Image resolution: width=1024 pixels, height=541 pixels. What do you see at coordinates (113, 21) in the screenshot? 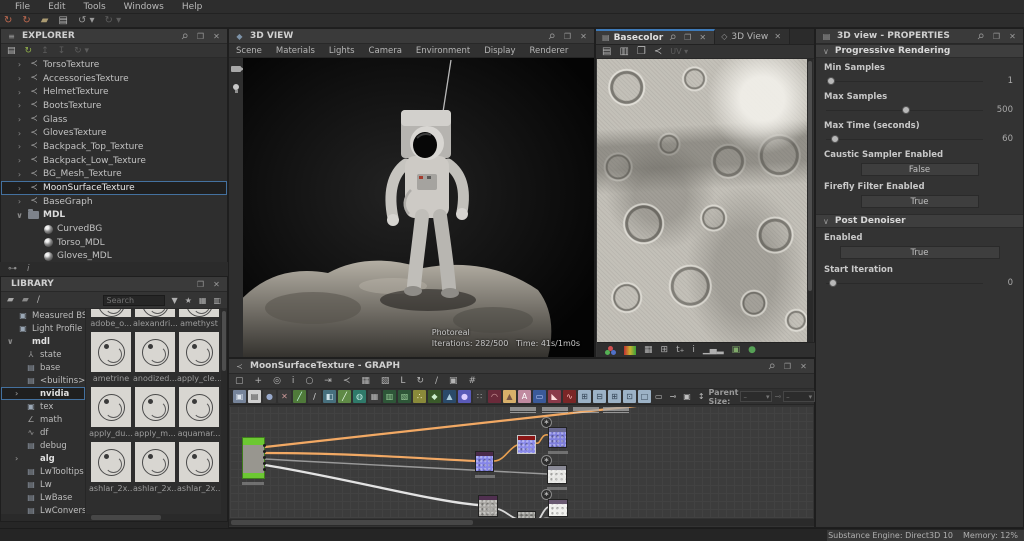
I see `toolbar-icon: ↻ ▾` at bounding box center [113, 21].